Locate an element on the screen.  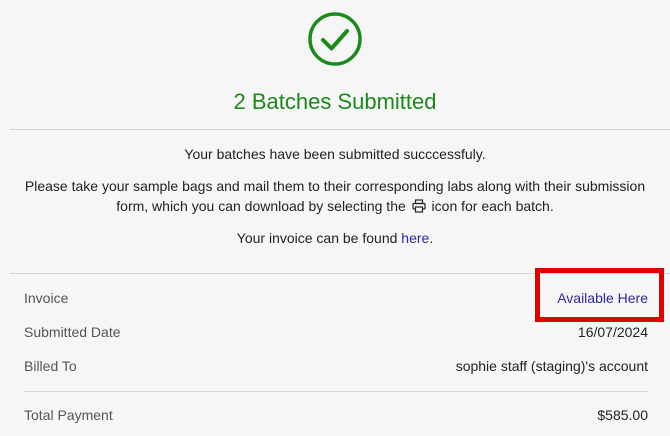
submitted-date-row: Submitted Date 16/07/2024 is located at coordinates (336, 332).